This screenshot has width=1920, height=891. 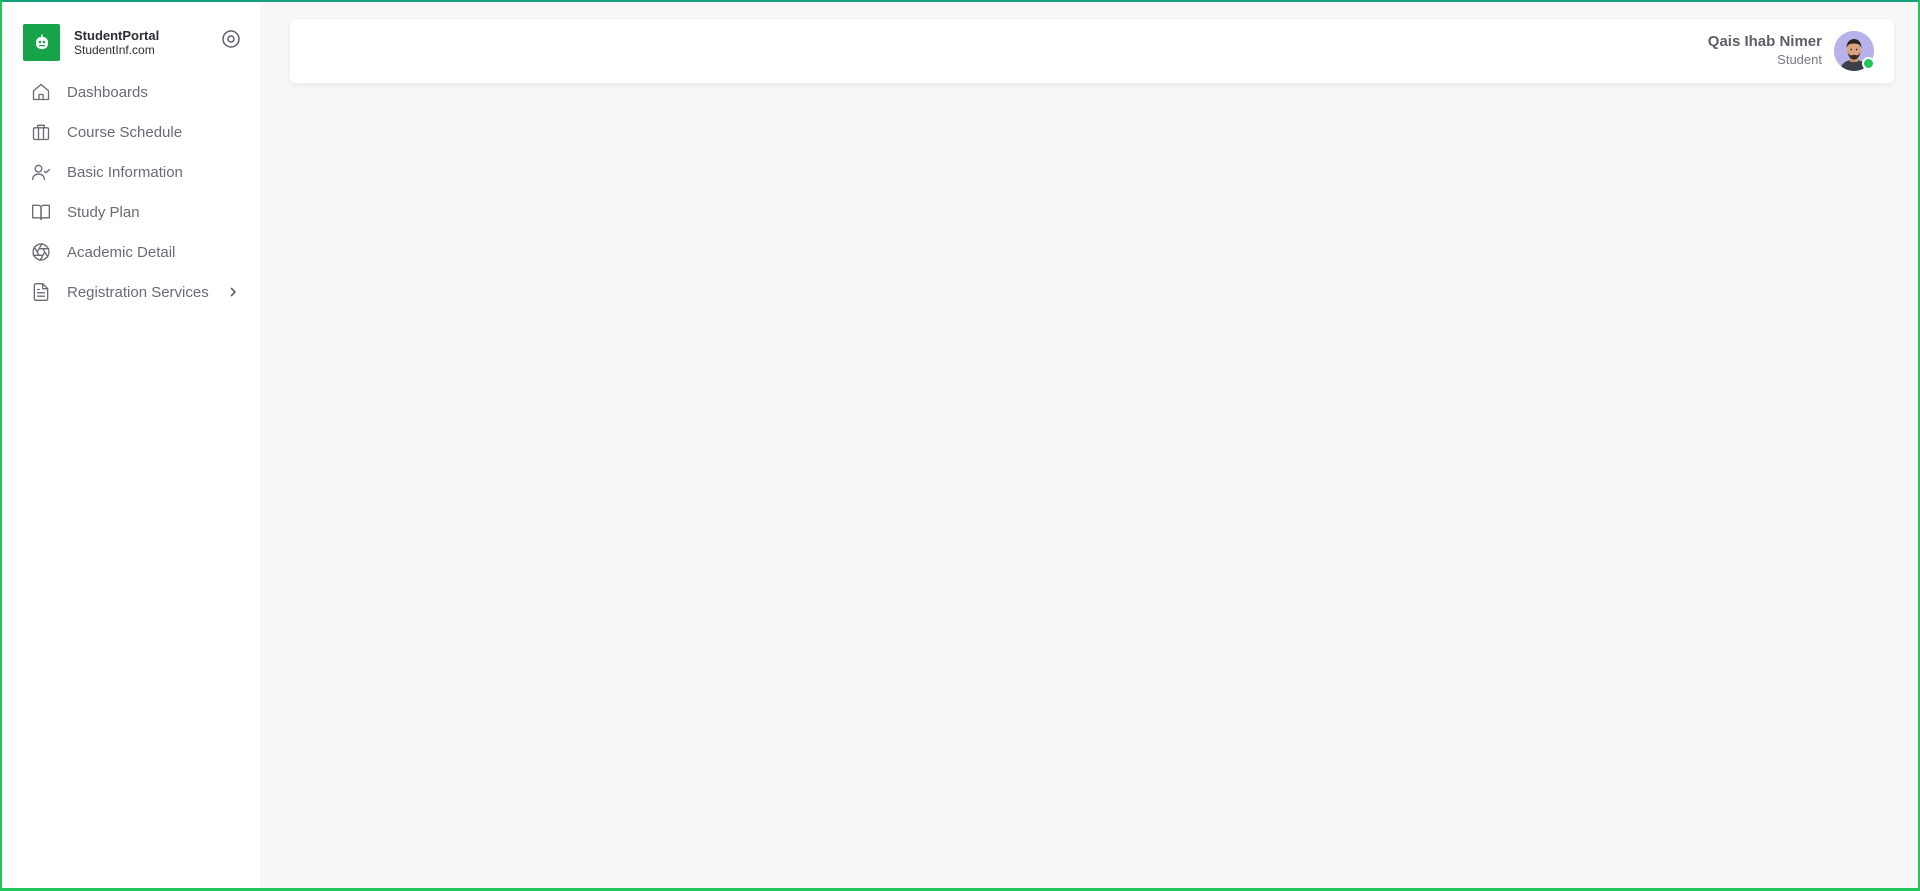 I want to click on sidebar-toggle-button, so click(x=231, y=39).